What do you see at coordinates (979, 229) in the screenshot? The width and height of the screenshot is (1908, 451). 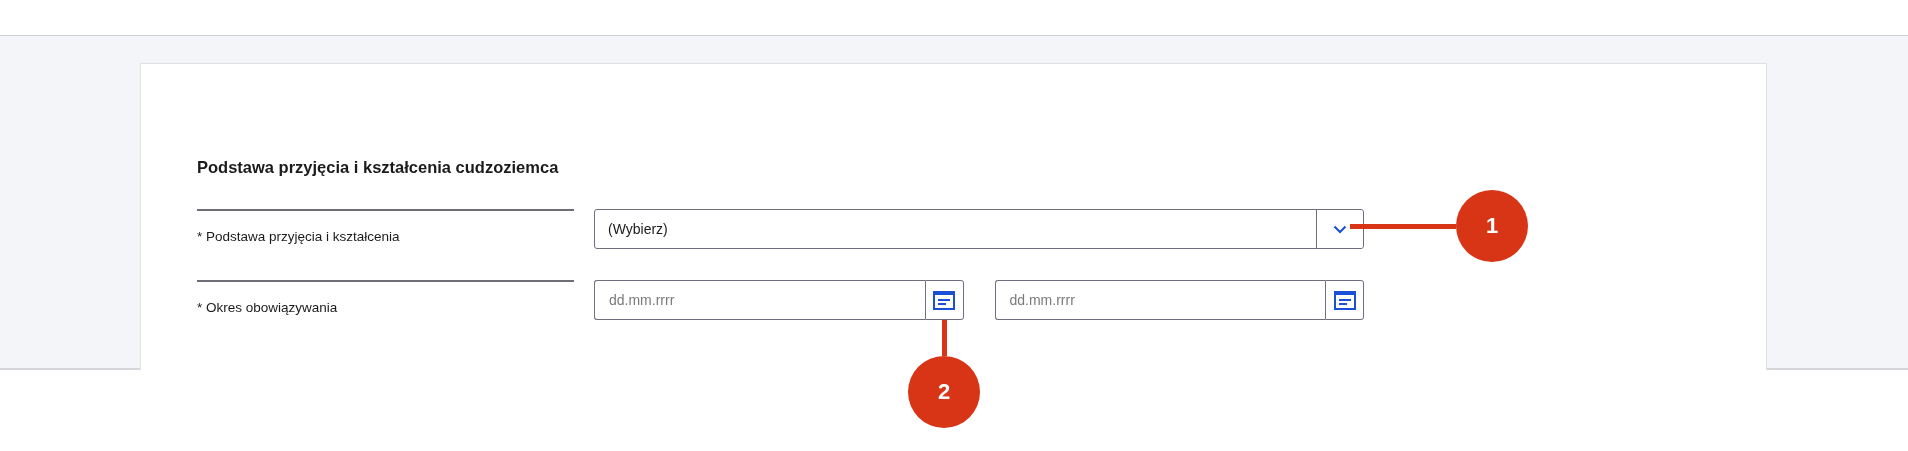 I see `select-field: (Wybierz)` at bounding box center [979, 229].